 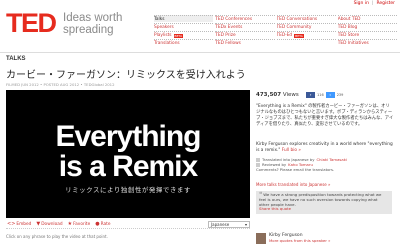 I want to click on download-button: ▼ Download, so click(x=49, y=224).